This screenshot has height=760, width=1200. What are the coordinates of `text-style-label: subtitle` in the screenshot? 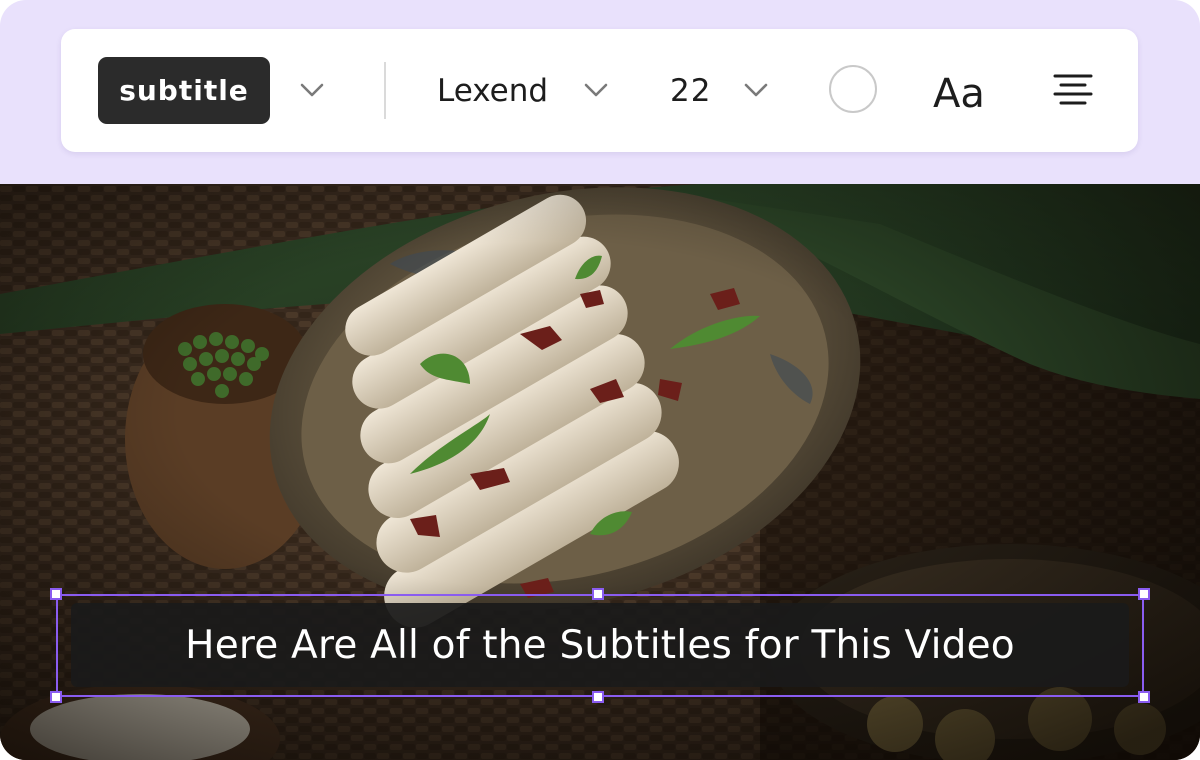 It's located at (184, 90).